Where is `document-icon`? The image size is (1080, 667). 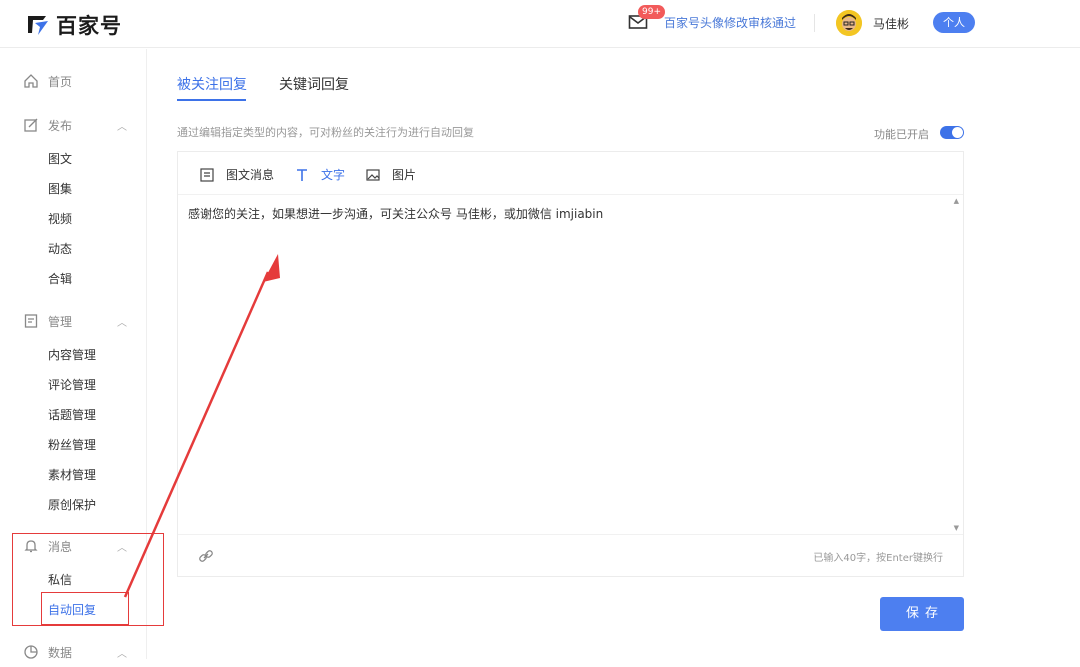 document-icon is located at coordinates (31, 321).